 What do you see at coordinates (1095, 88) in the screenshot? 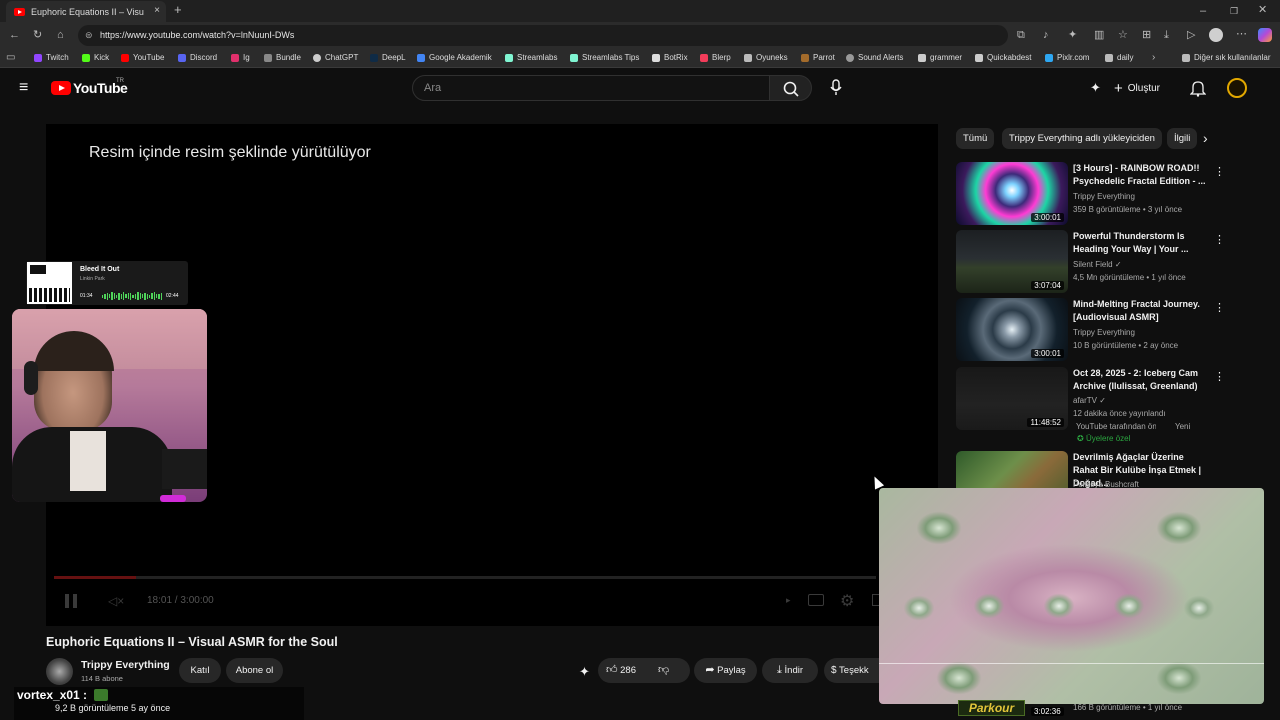
I see `extension-tipping-icon: ✦` at bounding box center [1095, 88].